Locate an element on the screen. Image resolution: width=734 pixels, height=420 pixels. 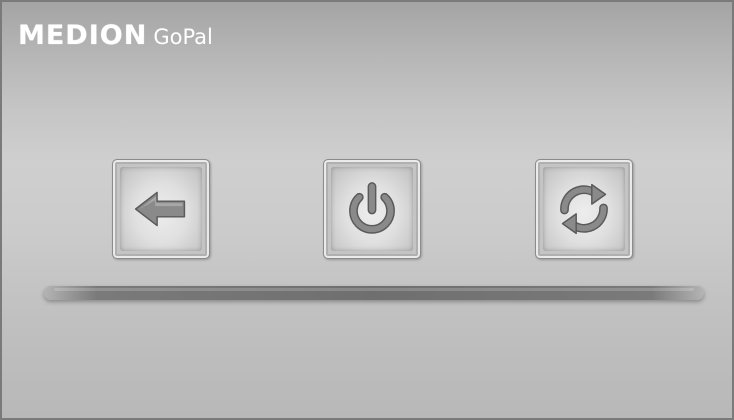
divider-bar is located at coordinates (374, 293).